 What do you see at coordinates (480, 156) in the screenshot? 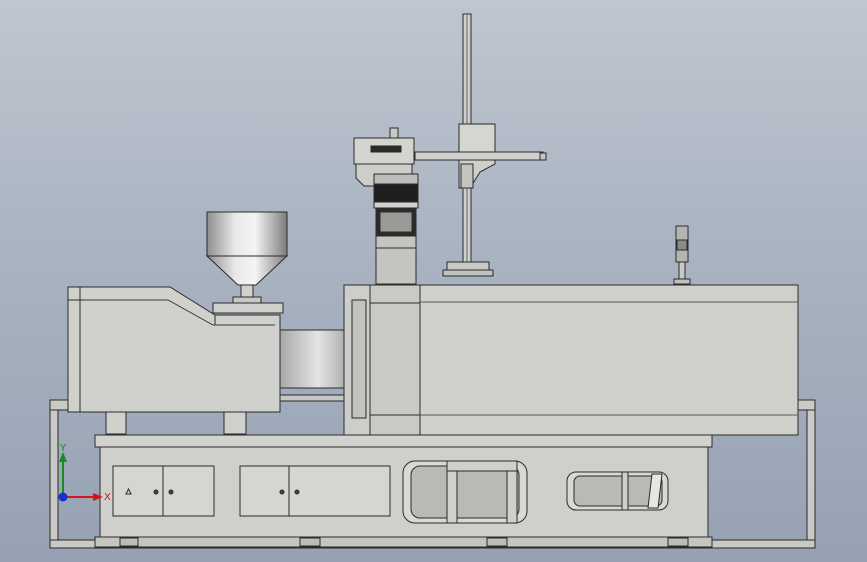
I see `robot-horizontal-arm` at bounding box center [480, 156].